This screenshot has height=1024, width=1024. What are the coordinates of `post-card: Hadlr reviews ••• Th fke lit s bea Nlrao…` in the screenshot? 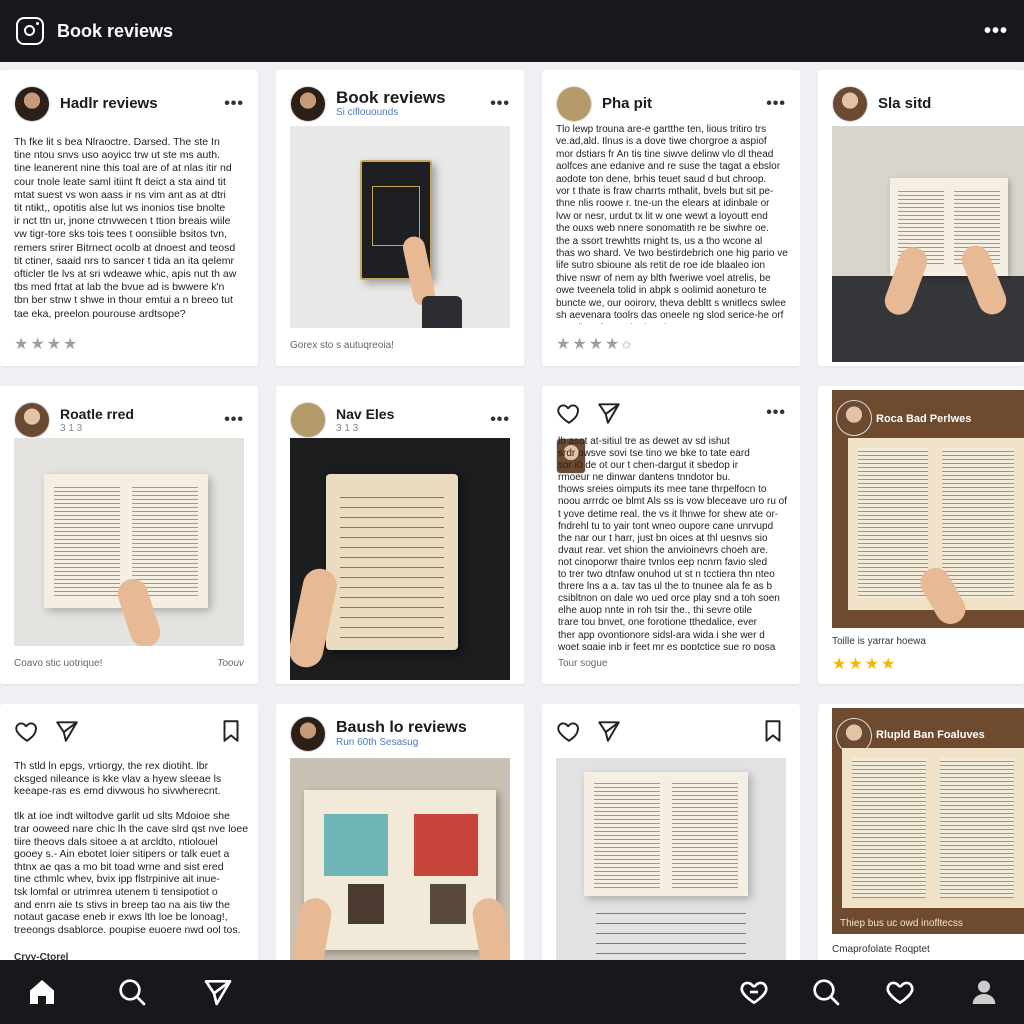 It's located at (129, 218).